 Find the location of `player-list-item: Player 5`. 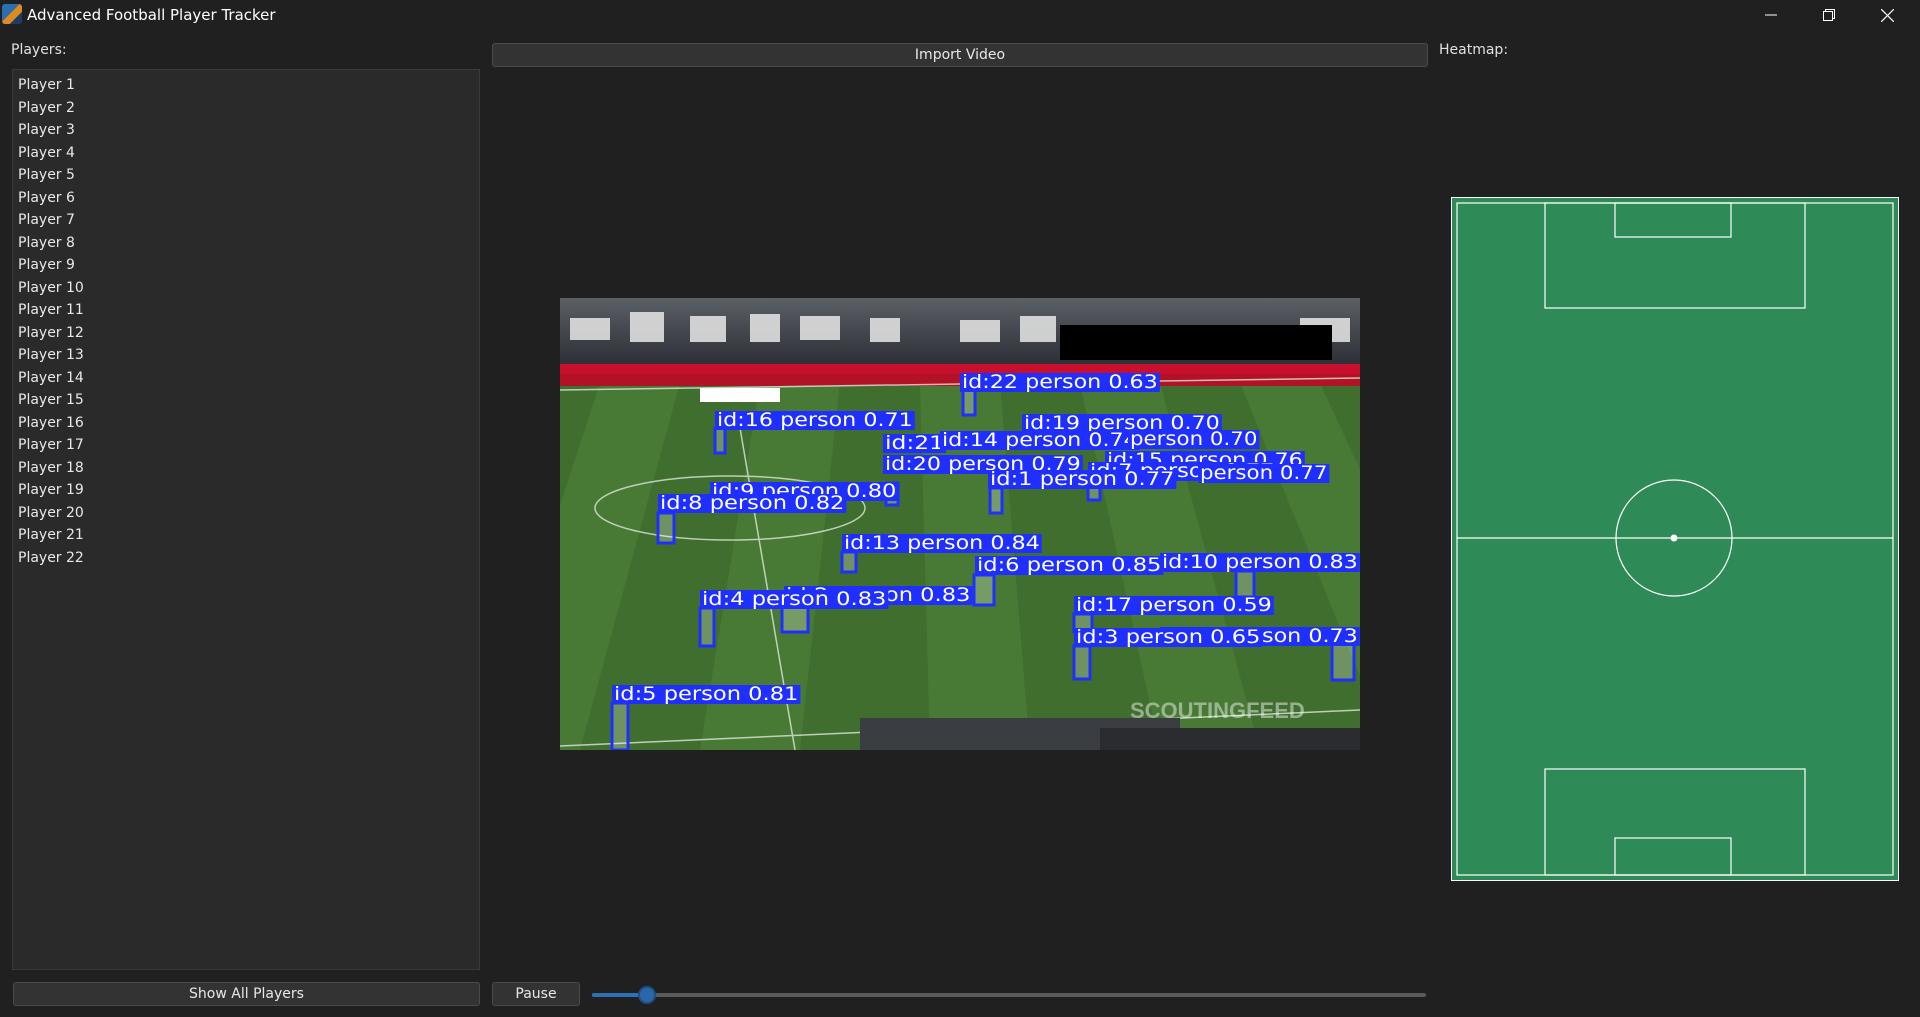

player-list-item: Player 5 is located at coordinates (246, 175).